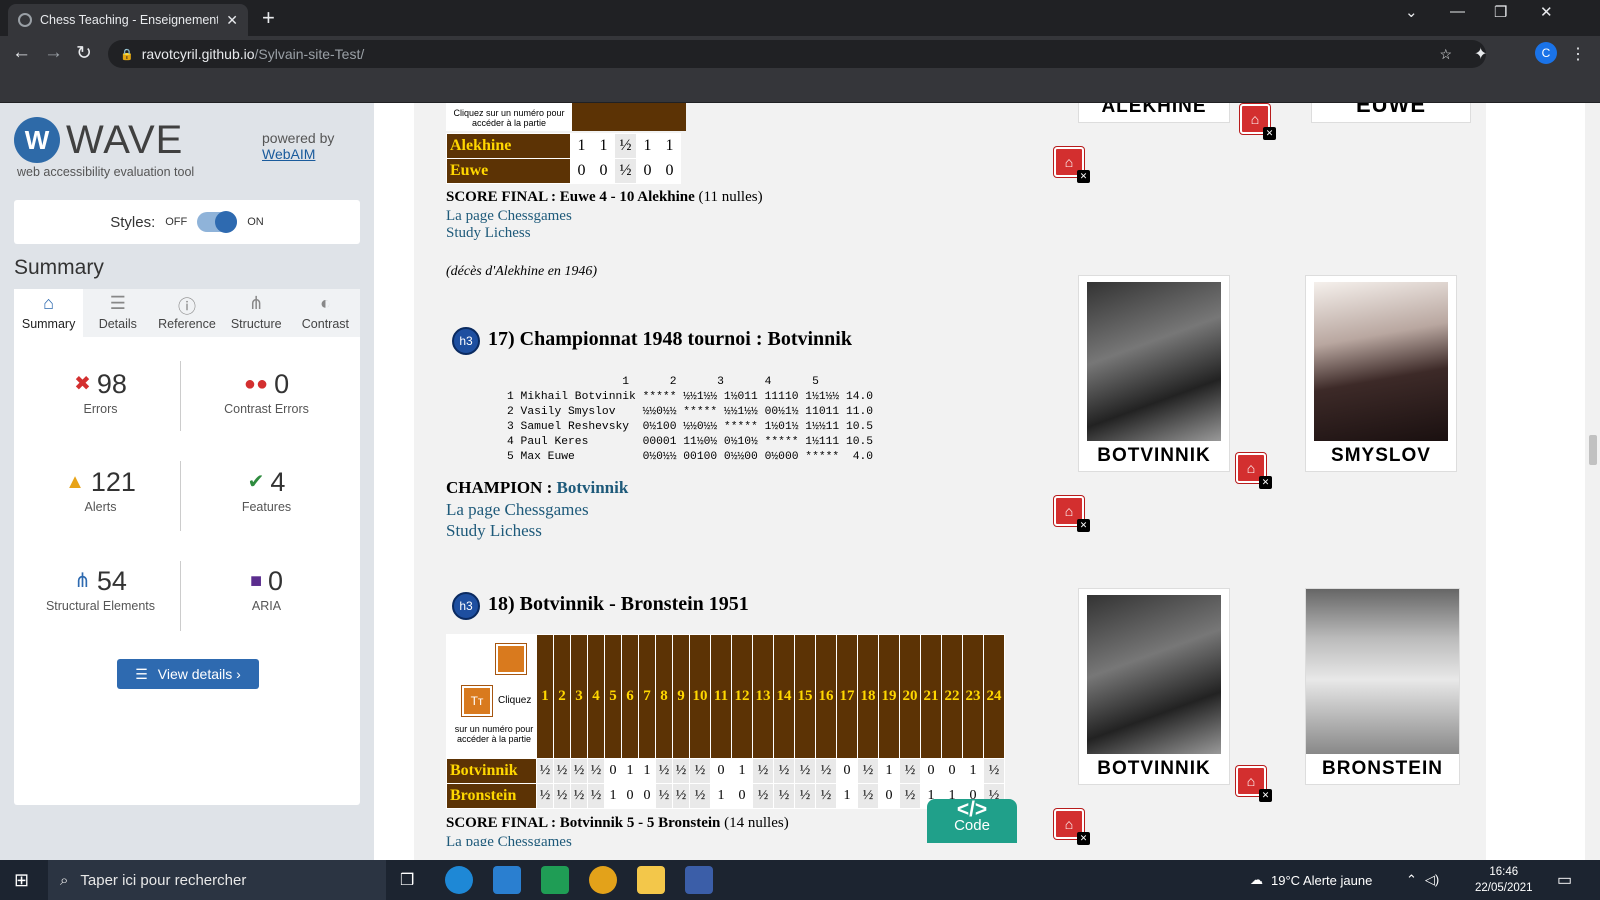 This screenshot has width=1600, height=900. I want to click on game-number-cell: 2, so click(562, 696).